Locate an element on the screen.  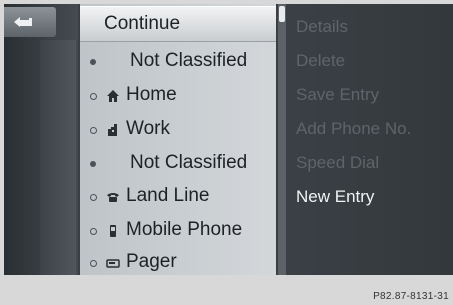
list-item-land-line: Land Line is located at coordinates (178, 196).